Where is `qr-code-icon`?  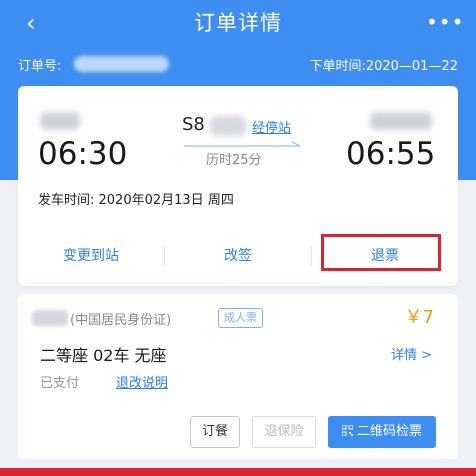 qr-code-icon is located at coordinates (347, 430).